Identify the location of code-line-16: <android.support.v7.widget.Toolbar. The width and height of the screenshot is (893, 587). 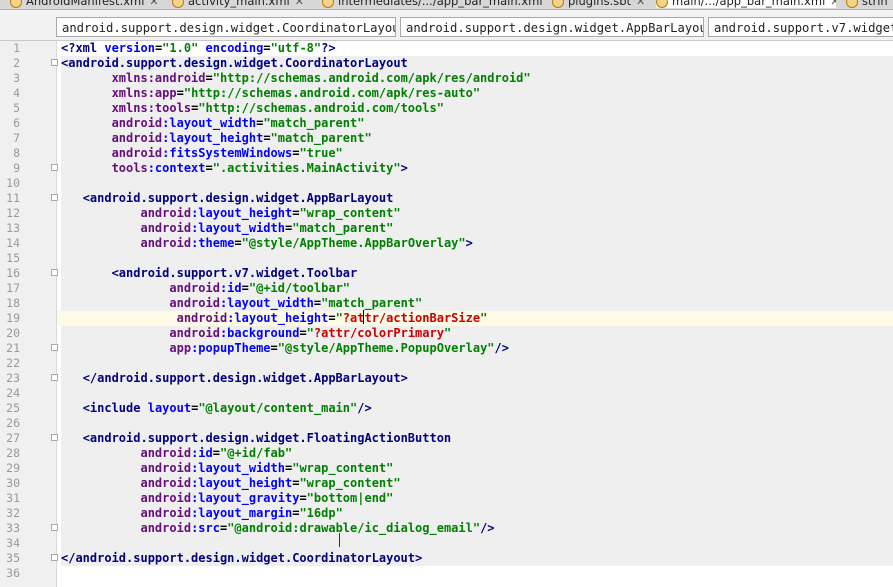
(477, 273).